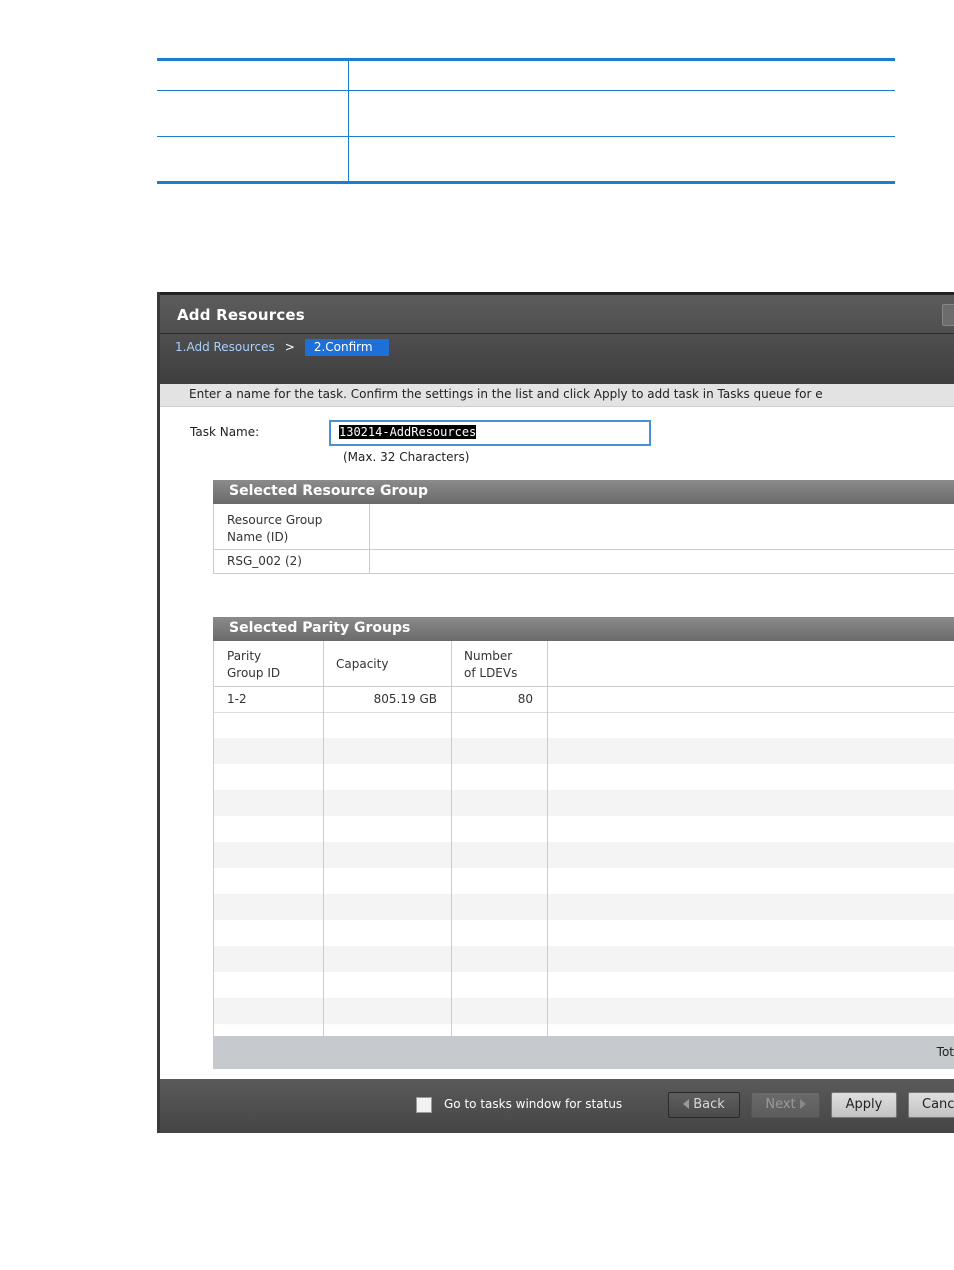 The height and width of the screenshot is (1270, 954). What do you see at coordinates (258, 537) in the screenshot?
I see `column-header-line: Name (ID)` at bounding box center [258, 537].